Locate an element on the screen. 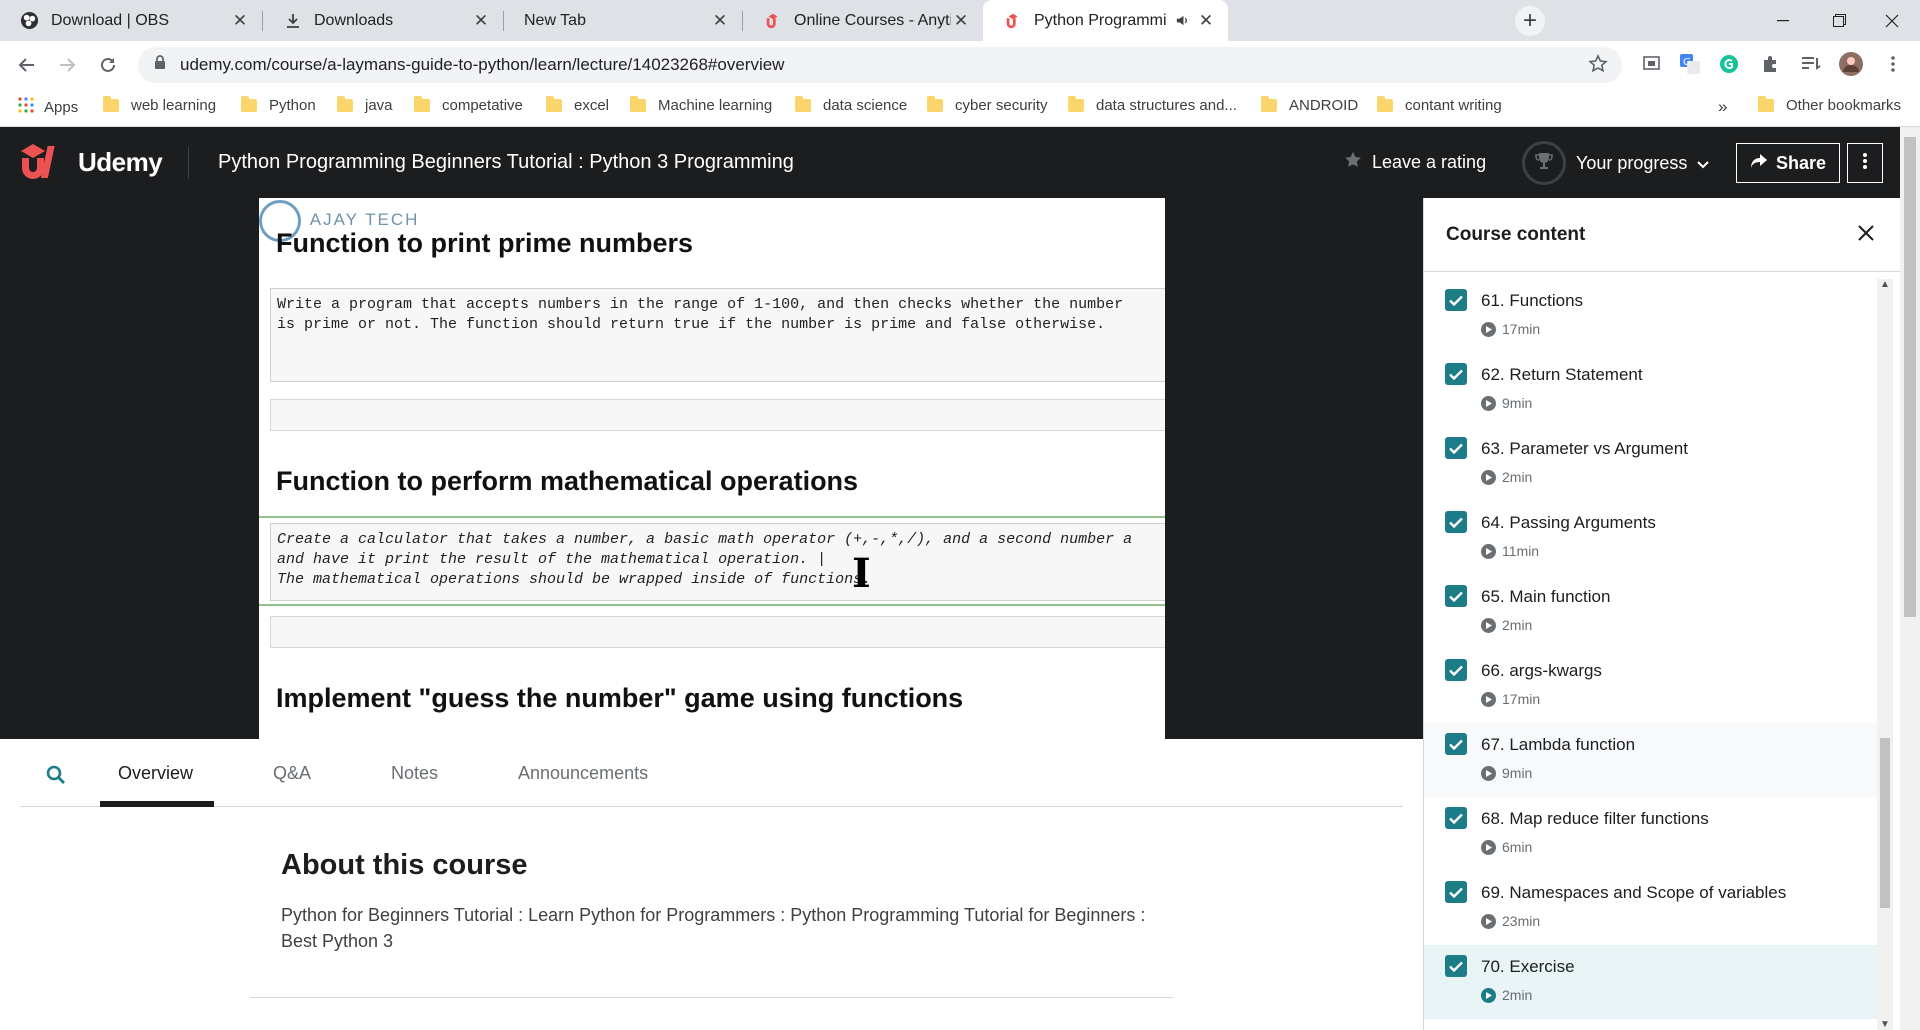 This screenshot has height=1030, width=1920. slide-heading: Function to print prime numbers is located at coordinates (484, 243).